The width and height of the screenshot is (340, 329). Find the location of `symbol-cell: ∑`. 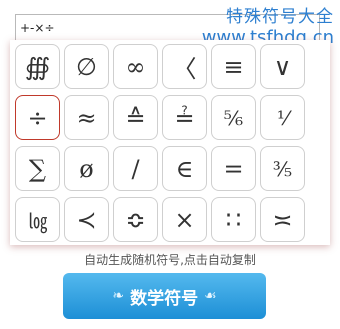

symbol-cell: ∑ is located at coordinates (37, 168).